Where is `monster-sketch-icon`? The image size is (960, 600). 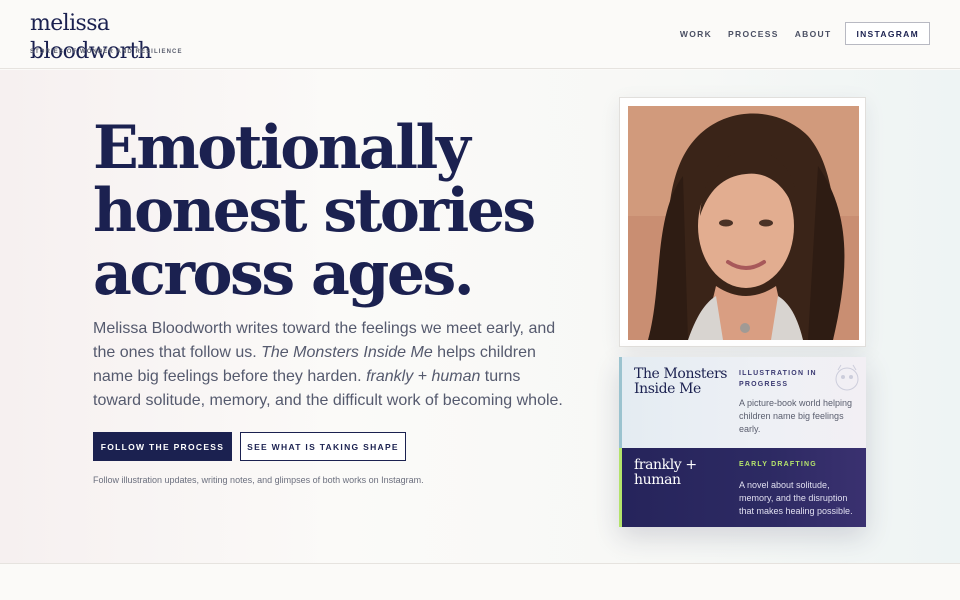
monster-sketch-icon is located at coordinates (847, 377).